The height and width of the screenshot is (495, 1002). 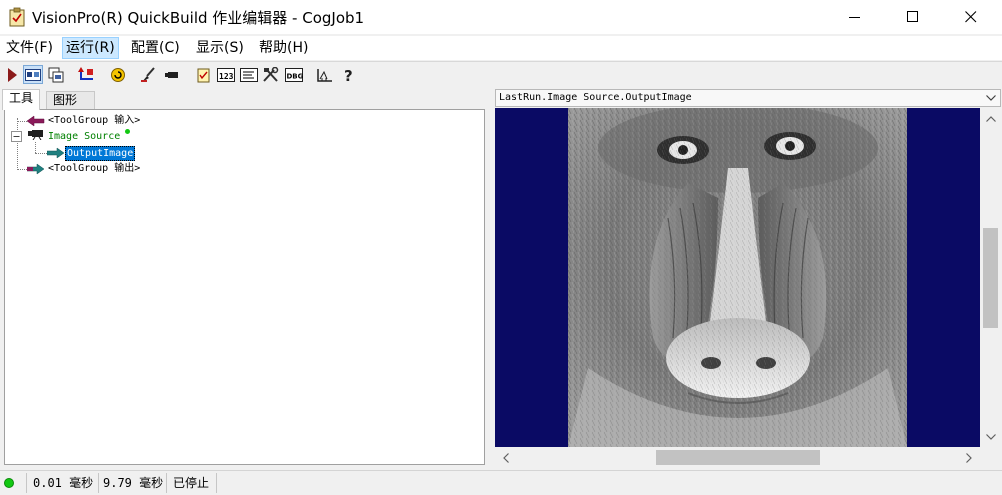 I want to click on help-icon: ?, so click(x=348, y=75).